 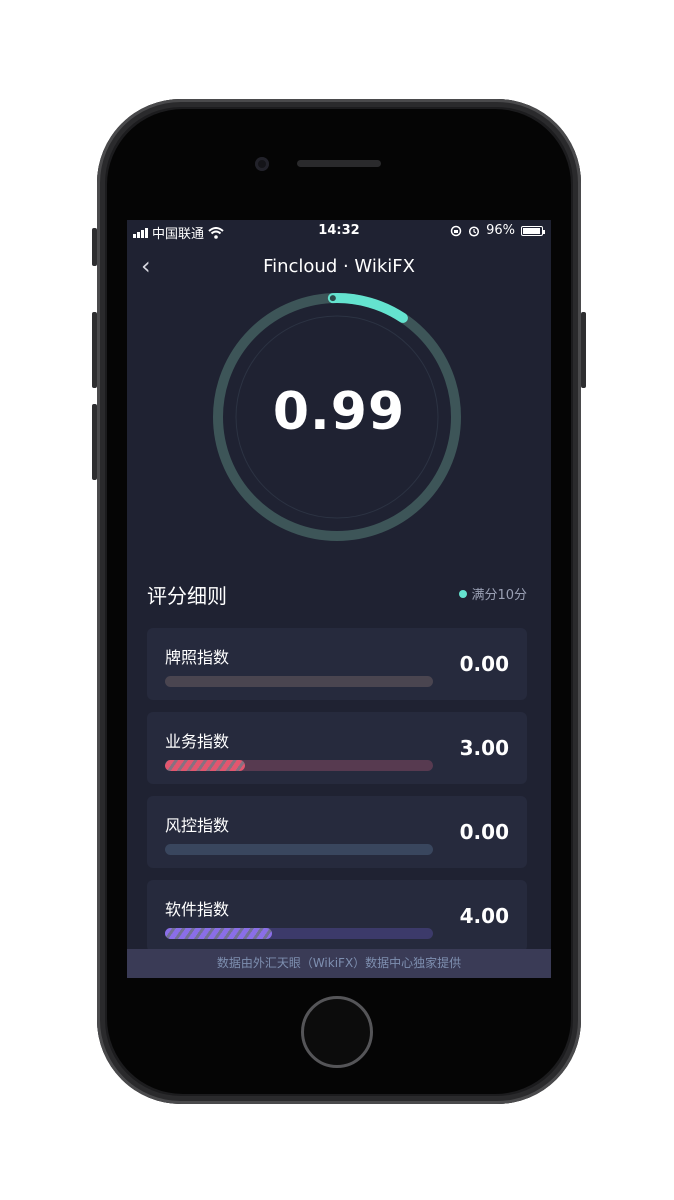 What do you see at coordinates (339, 231) in the screenshot?
I see `status-bar: 中国联通 14:32 96%` at bounding box center [339, 231].